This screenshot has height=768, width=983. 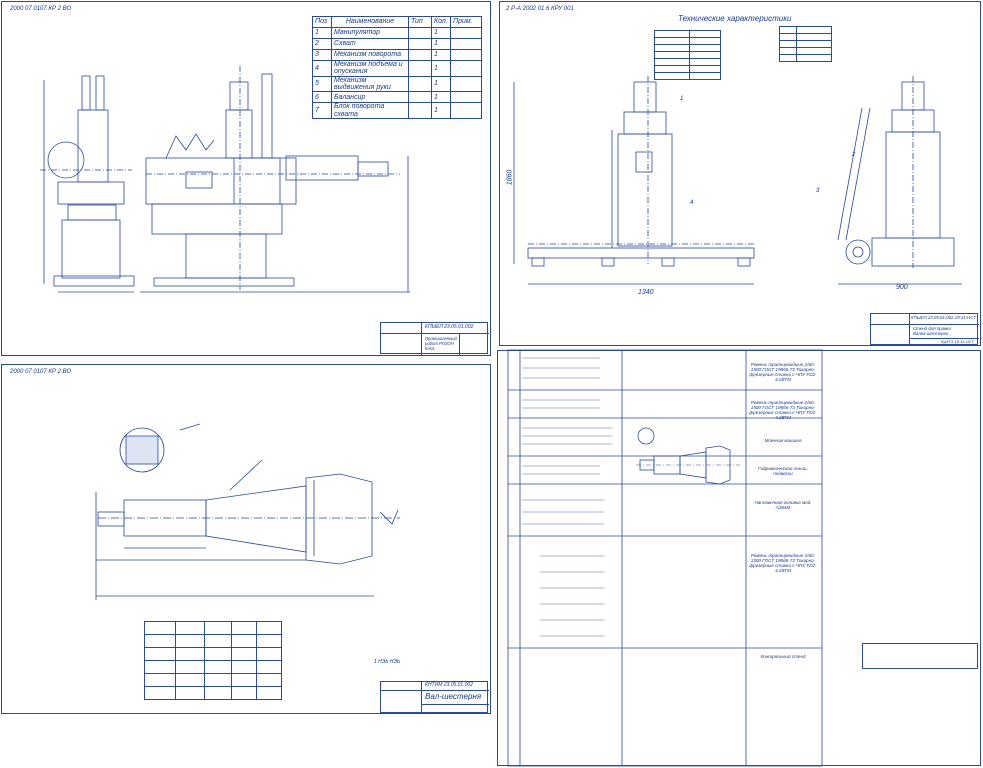 I want to click on shaft-gear-drawing, so click(x=247, y=511).